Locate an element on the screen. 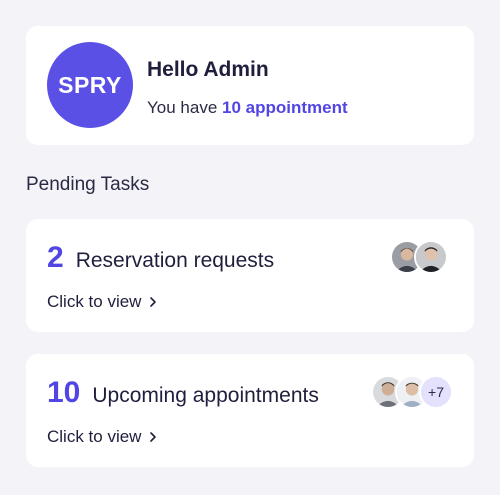 The image size is (500, 495). avatar-group: +7 is located at coordinates (412, 392).